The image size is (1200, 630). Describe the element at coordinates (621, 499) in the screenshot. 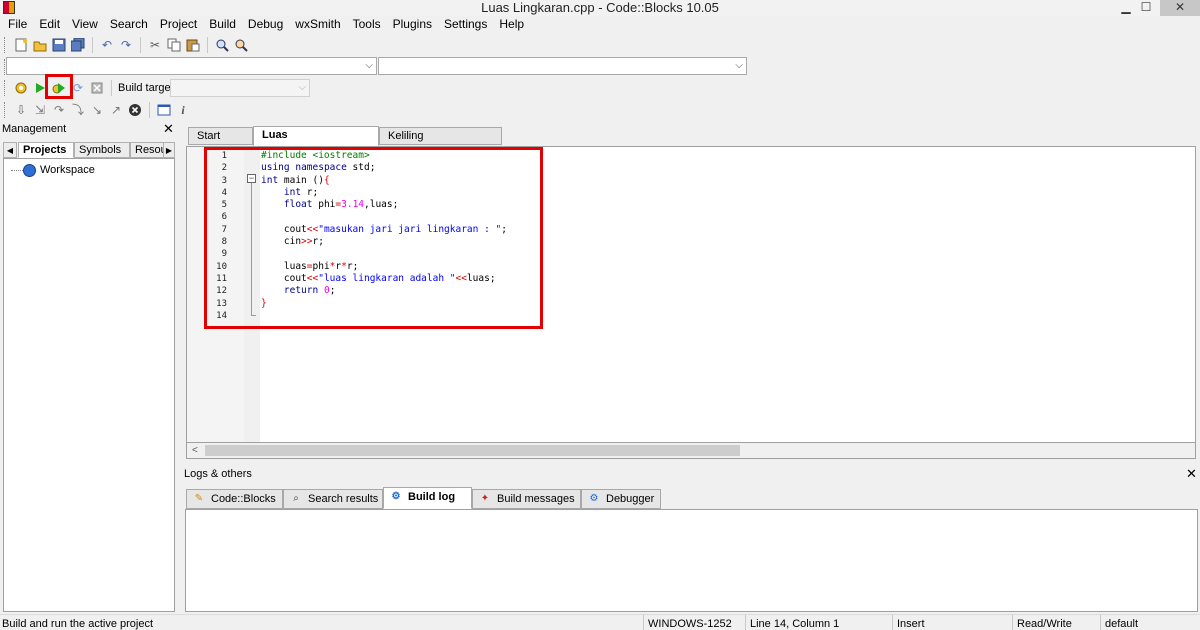

I see `tab-debugger: ⚙ Debugger` at that location.